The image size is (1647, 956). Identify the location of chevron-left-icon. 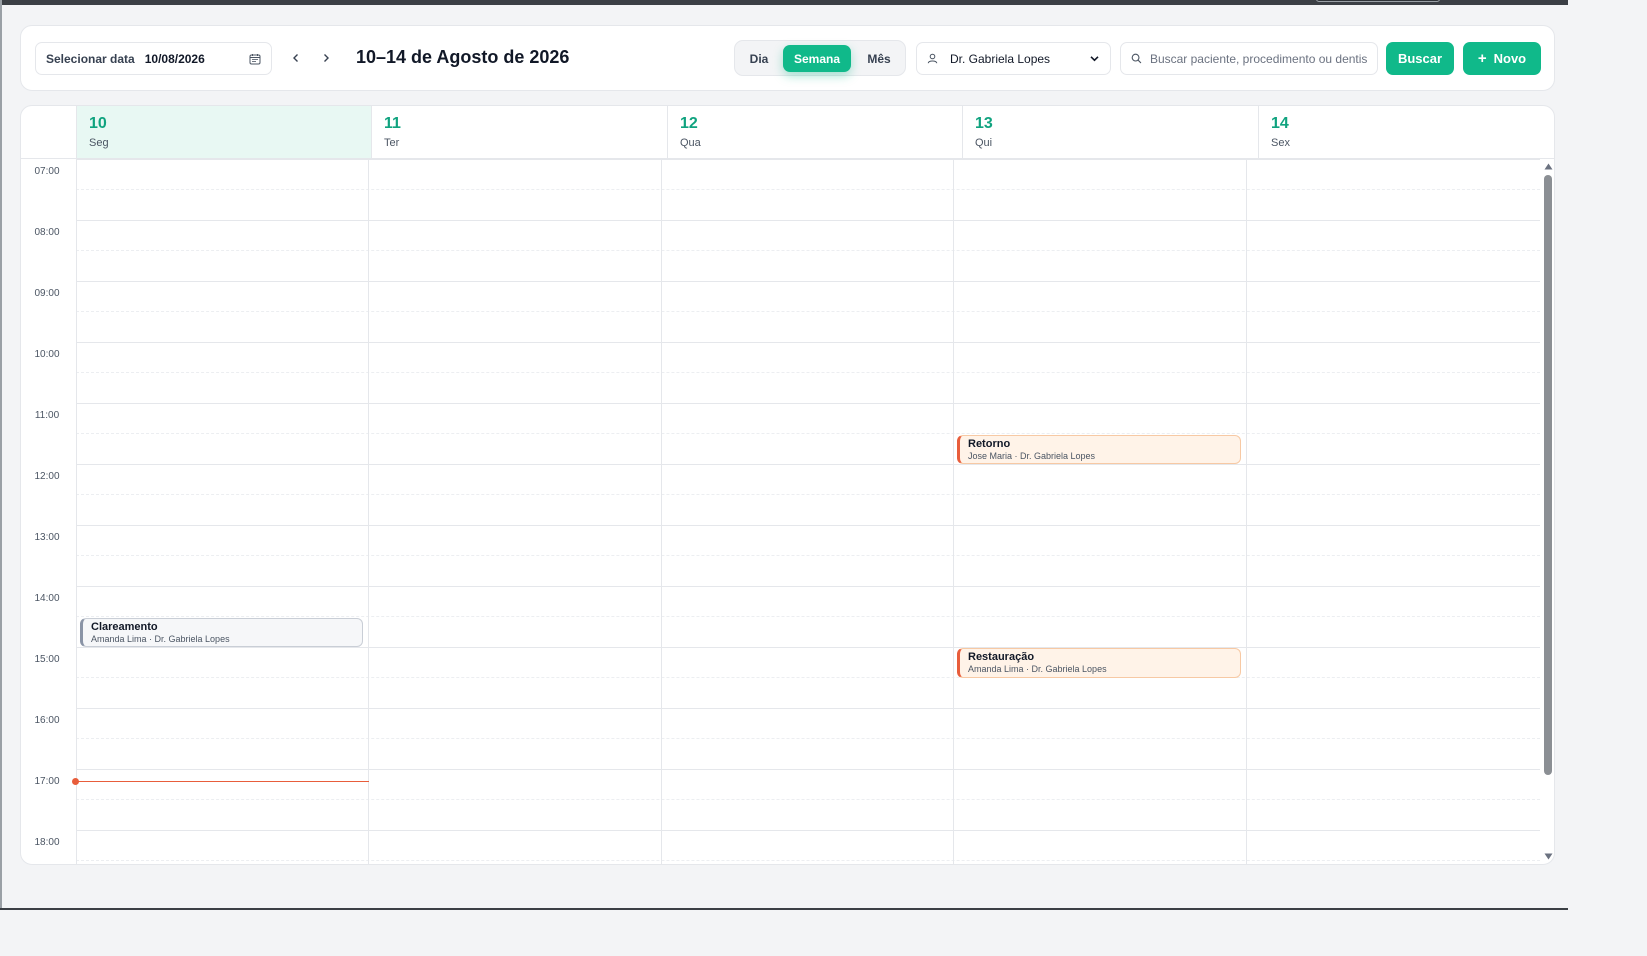
(295, 58).